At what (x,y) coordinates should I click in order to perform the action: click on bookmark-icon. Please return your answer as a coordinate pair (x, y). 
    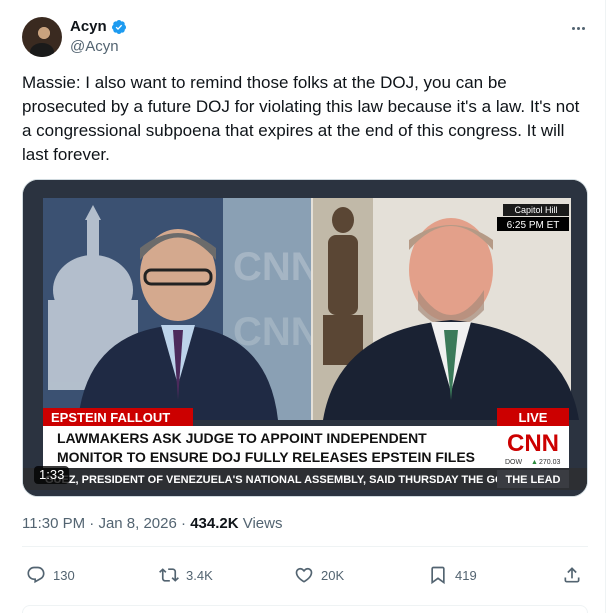
    Looking at the image, I should click on (438, 575).